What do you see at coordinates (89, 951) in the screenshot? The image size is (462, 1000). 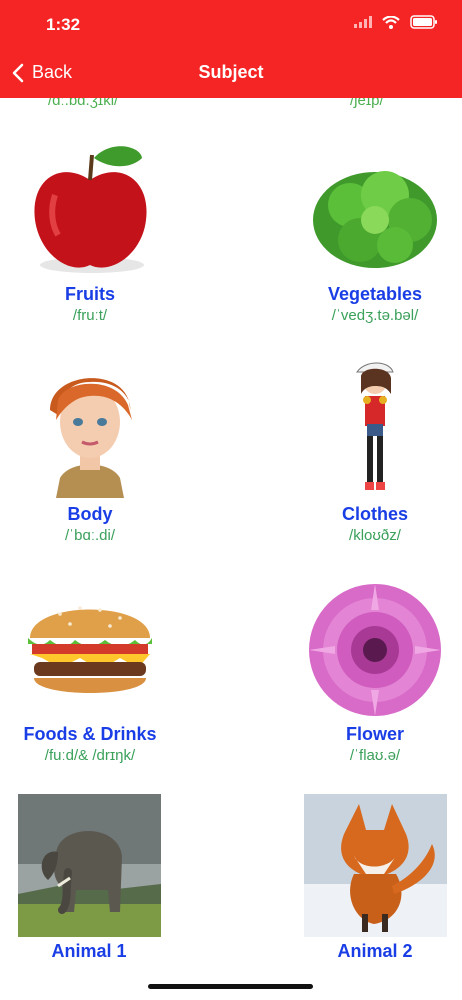 I see `tile-label: Animal 1` at bounding box center [89, 951].